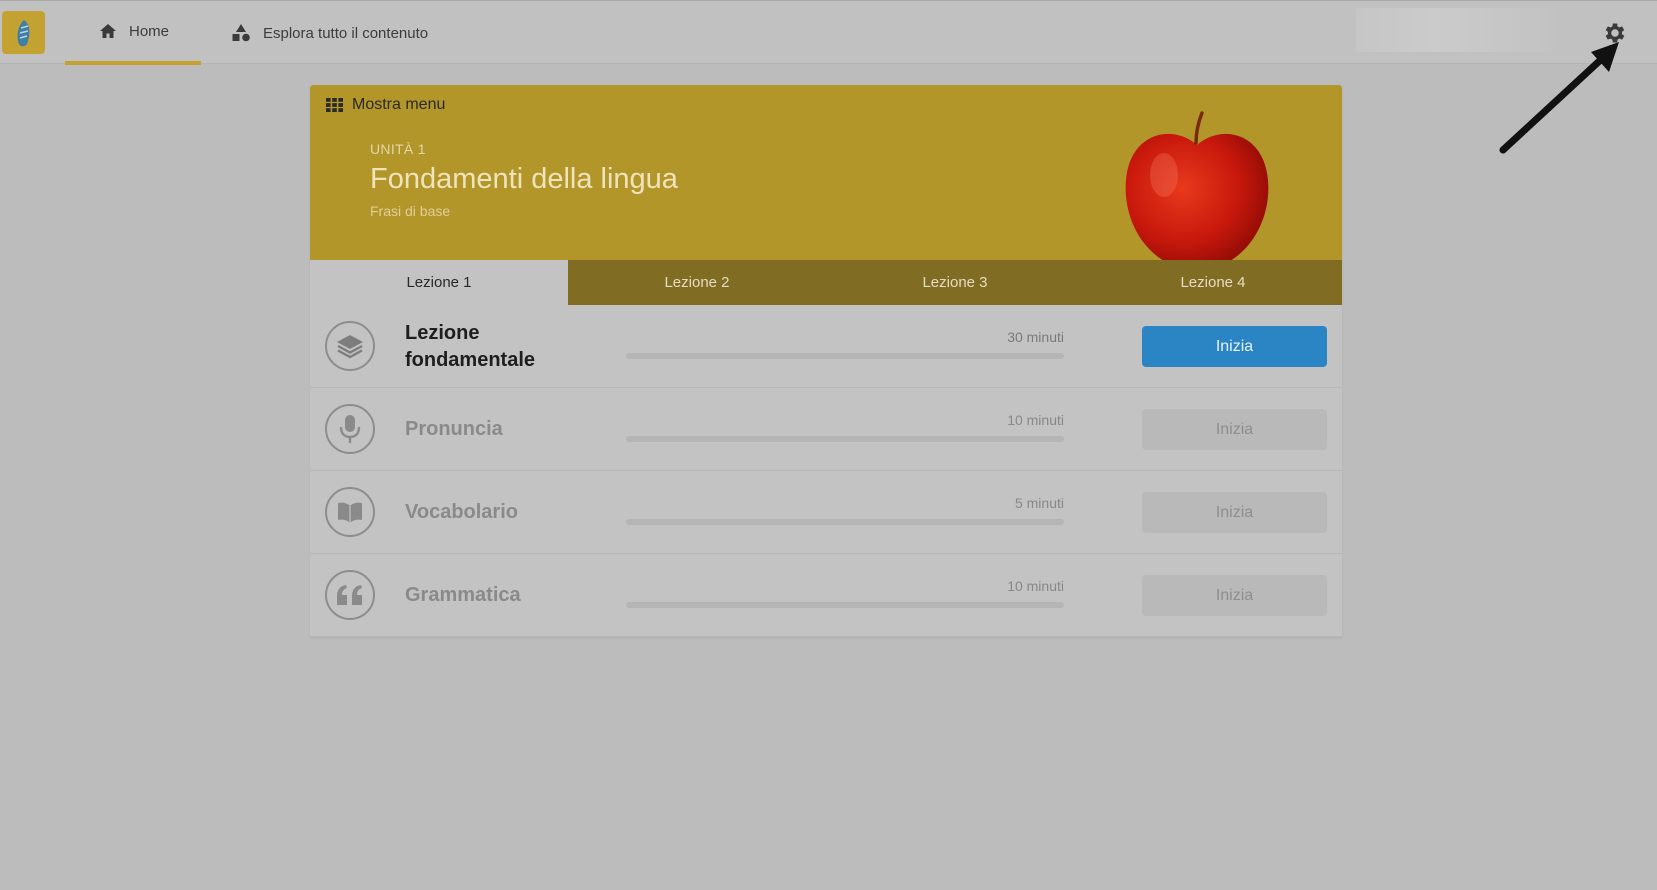 The height and width of the screenshot is (890, 1657). I want to click on microphone-icon, so click(350, 429).